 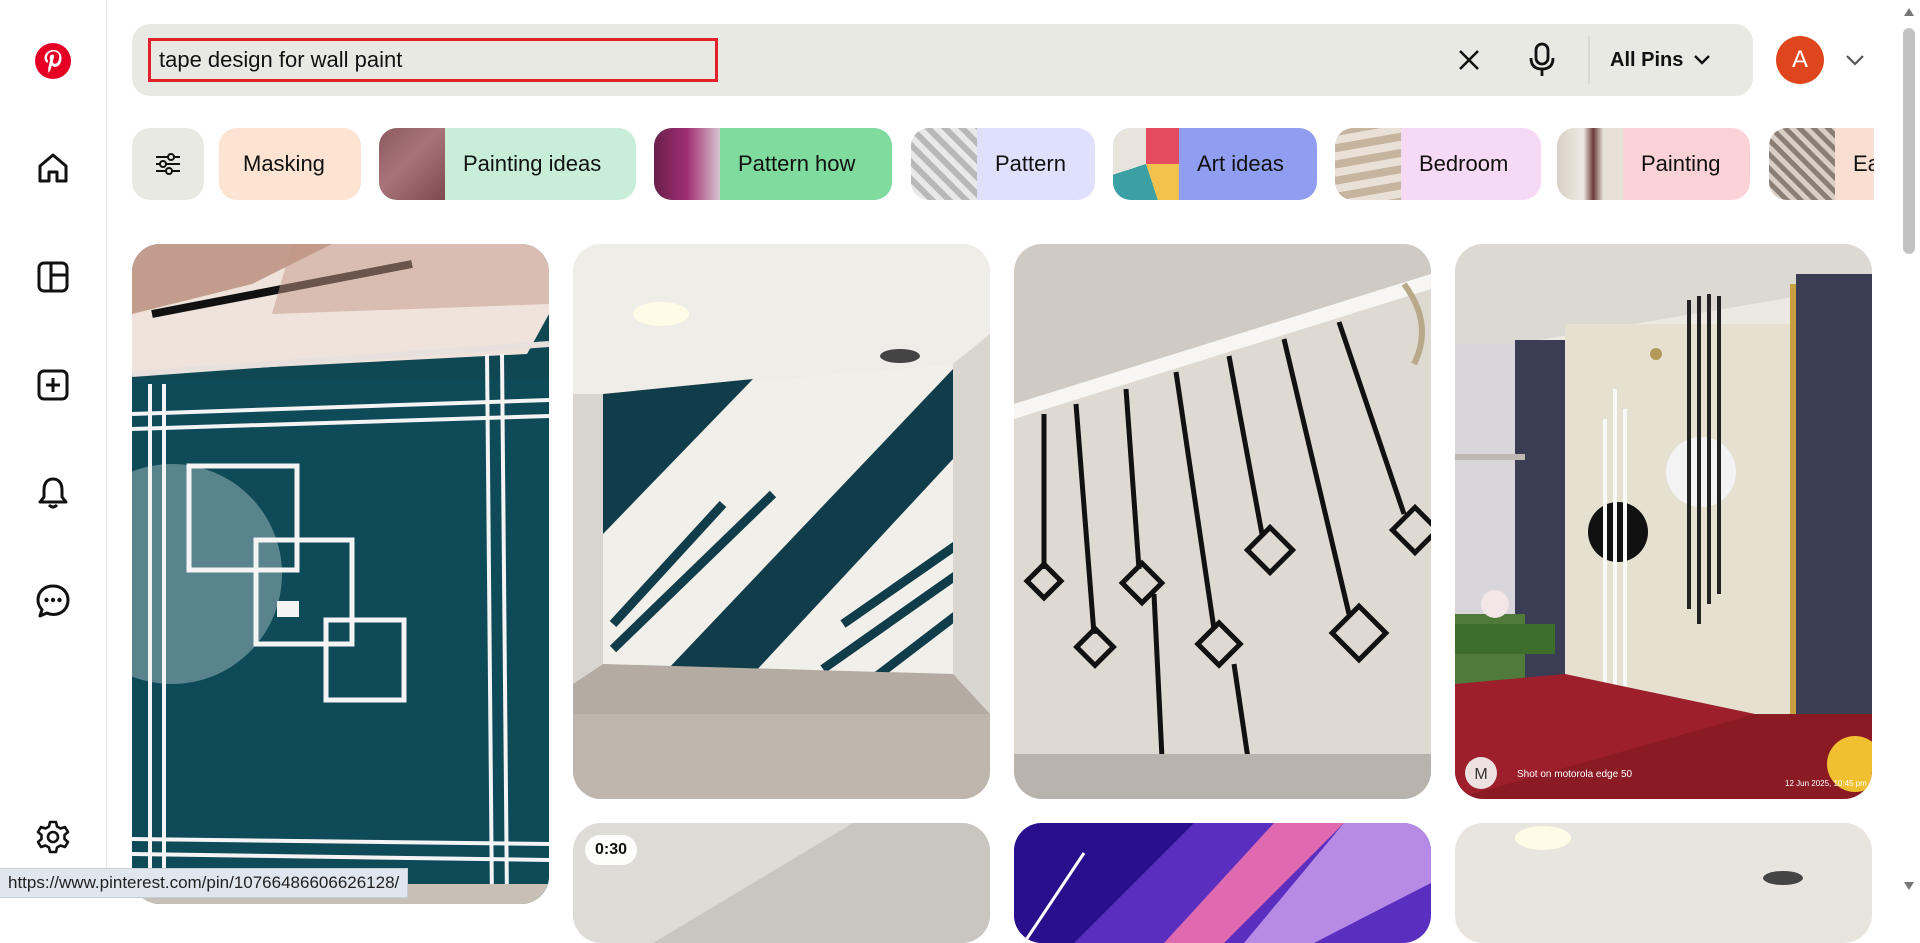 I want to click on svg-text: M, so click(x=1480, y=774).